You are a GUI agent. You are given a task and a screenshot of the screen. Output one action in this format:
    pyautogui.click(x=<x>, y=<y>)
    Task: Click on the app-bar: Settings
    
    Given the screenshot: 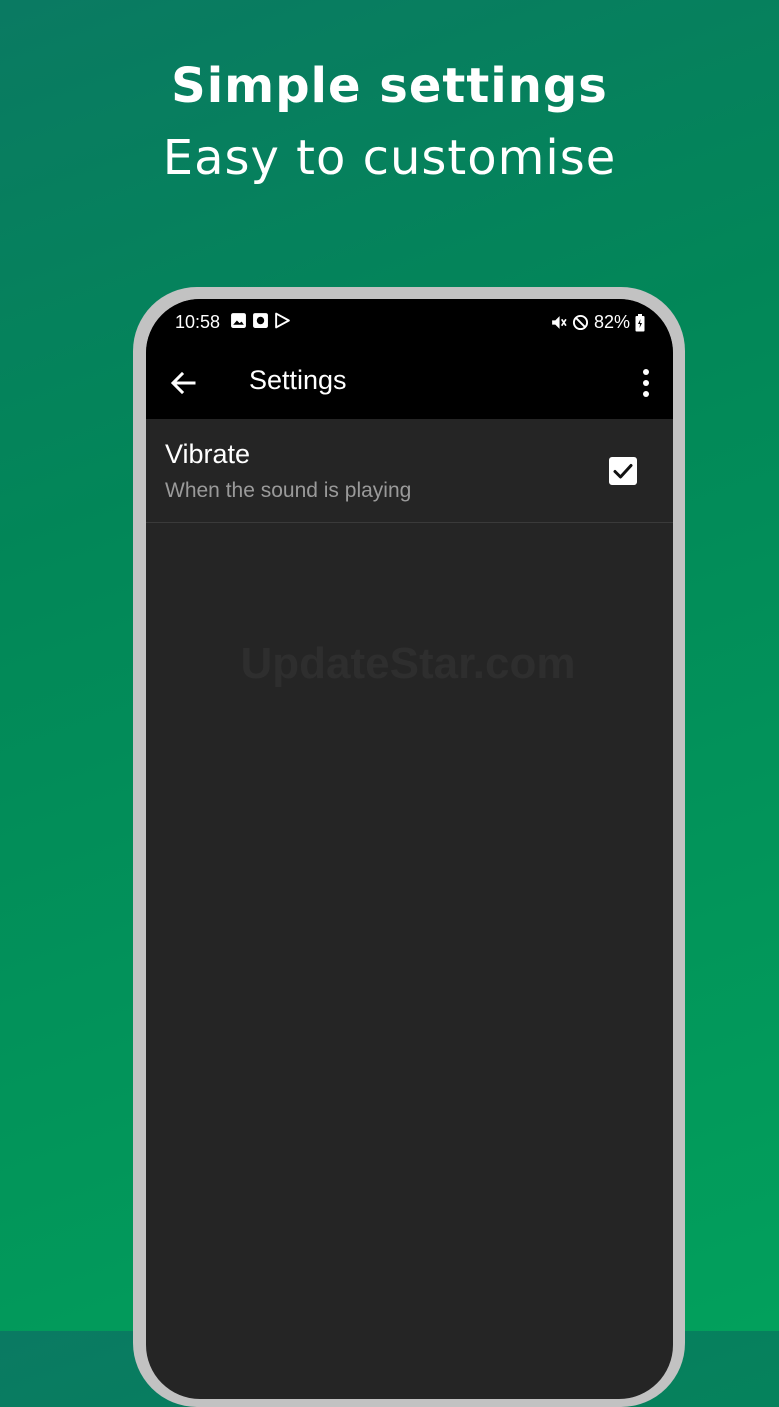 What is the action you would take?
    pyautogui.click(x=409, y=383)
    